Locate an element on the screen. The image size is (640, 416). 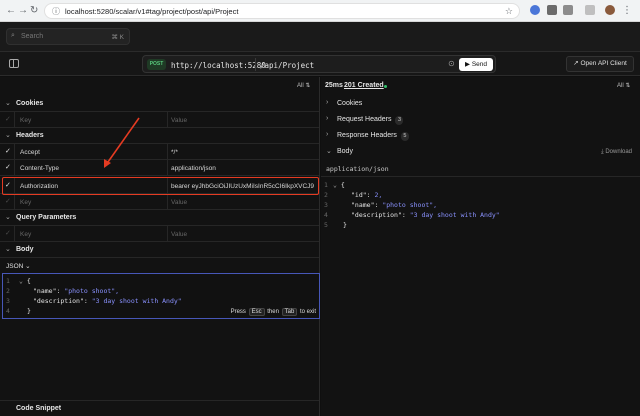
query-key-input: Key is located at coordinates (25, 234).